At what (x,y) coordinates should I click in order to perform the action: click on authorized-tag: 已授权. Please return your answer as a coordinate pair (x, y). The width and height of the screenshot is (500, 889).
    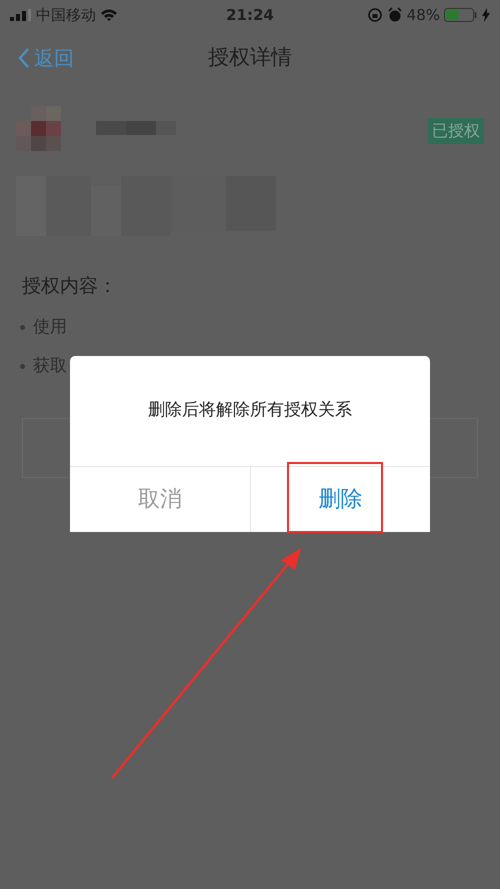
    Looking at the image, I should click on (456, 131).